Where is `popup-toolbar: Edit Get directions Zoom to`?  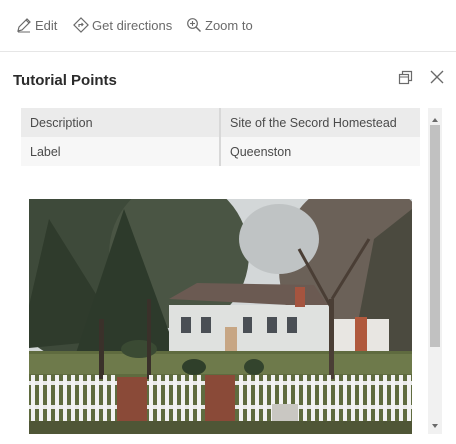 popup-toolbar: Edit Get directions Zoom to is located at coordinates (228, 26).